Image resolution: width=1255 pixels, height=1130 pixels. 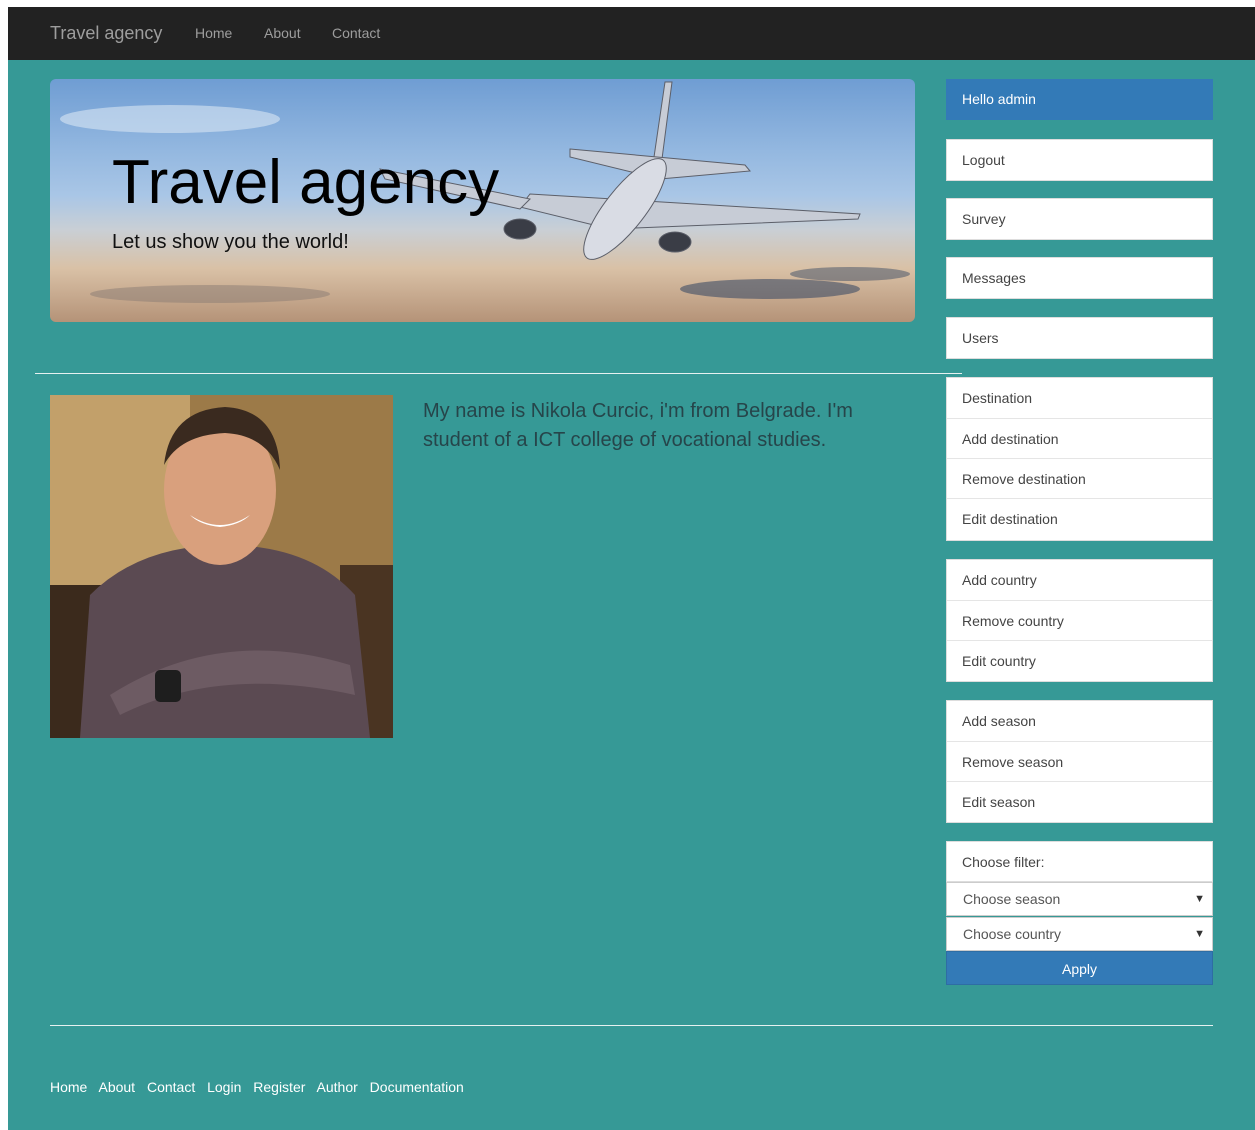 I want to click on add-destination-link: Add destination, so click(x=1079, y=438).